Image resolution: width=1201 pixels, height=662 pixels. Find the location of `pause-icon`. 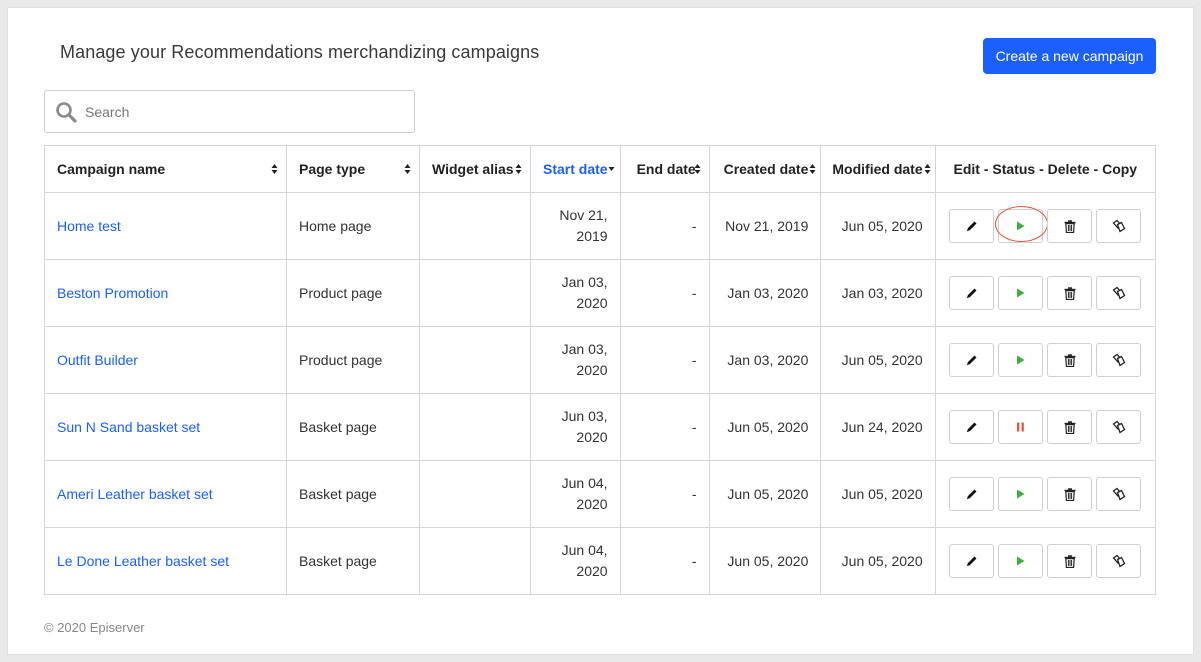

pause-icon is located at coordinates (1021, 427).